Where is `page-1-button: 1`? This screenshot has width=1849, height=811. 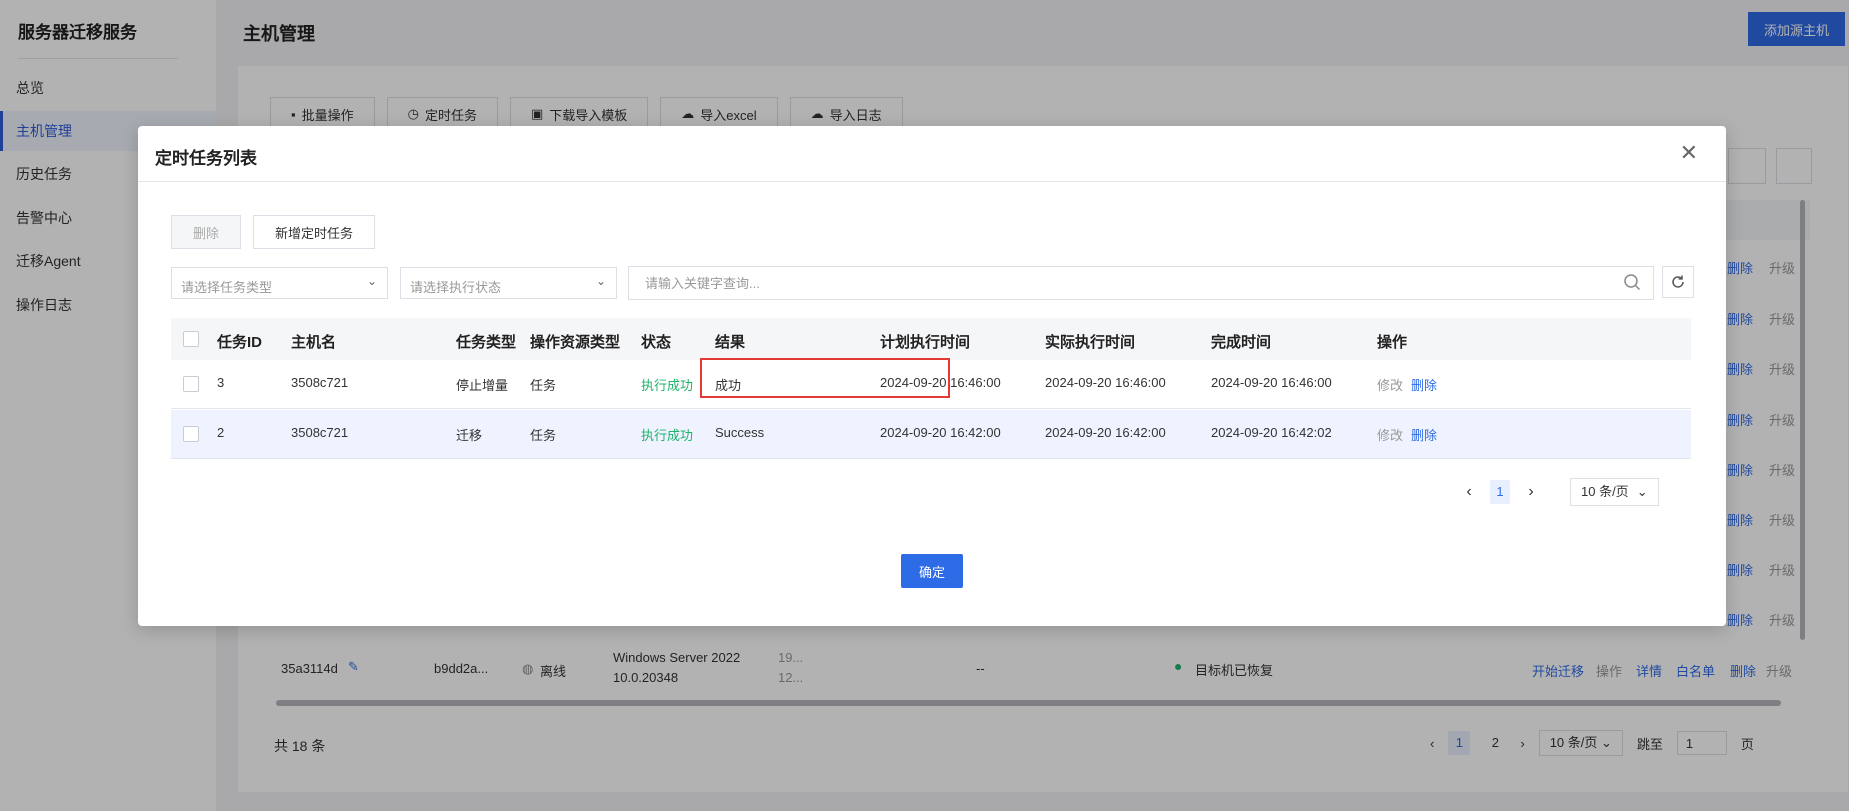 page-1-button: 1 is located at coordinates (1500, 492).